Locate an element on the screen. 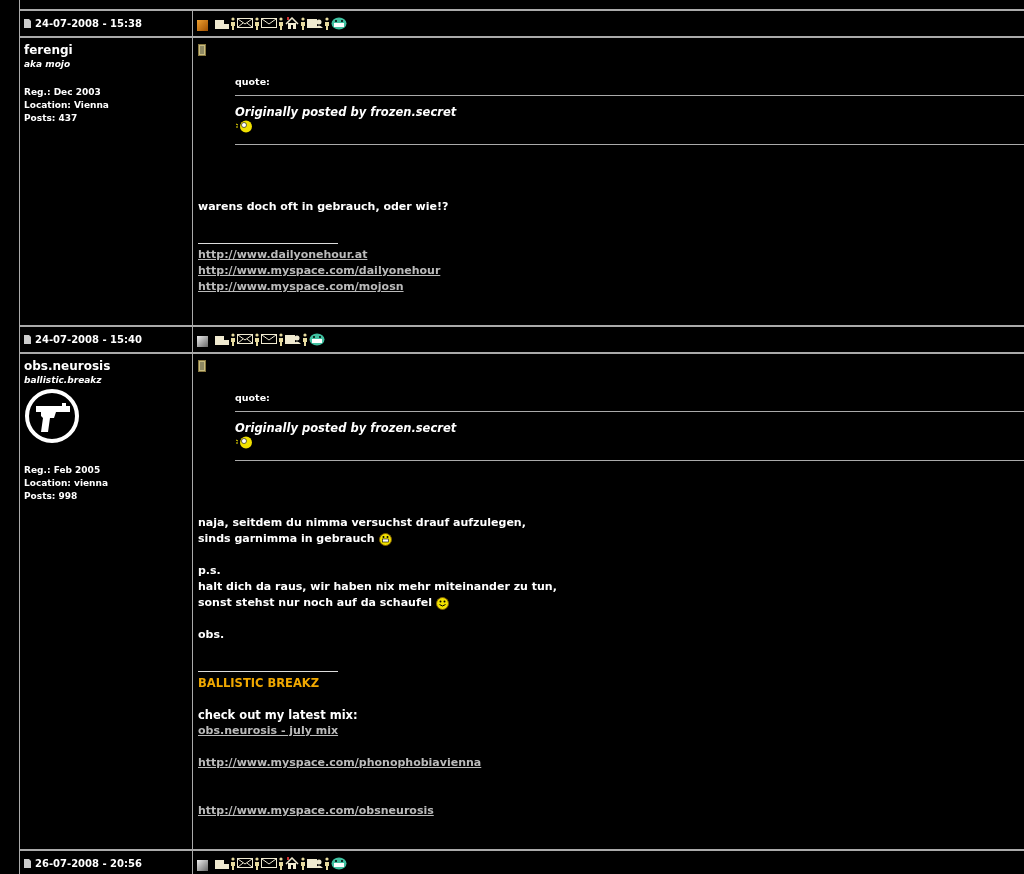 Image resolution: width=1024 pixels, height=874 pixels. user-title: aka mojo is located at coordinates (48, 64).